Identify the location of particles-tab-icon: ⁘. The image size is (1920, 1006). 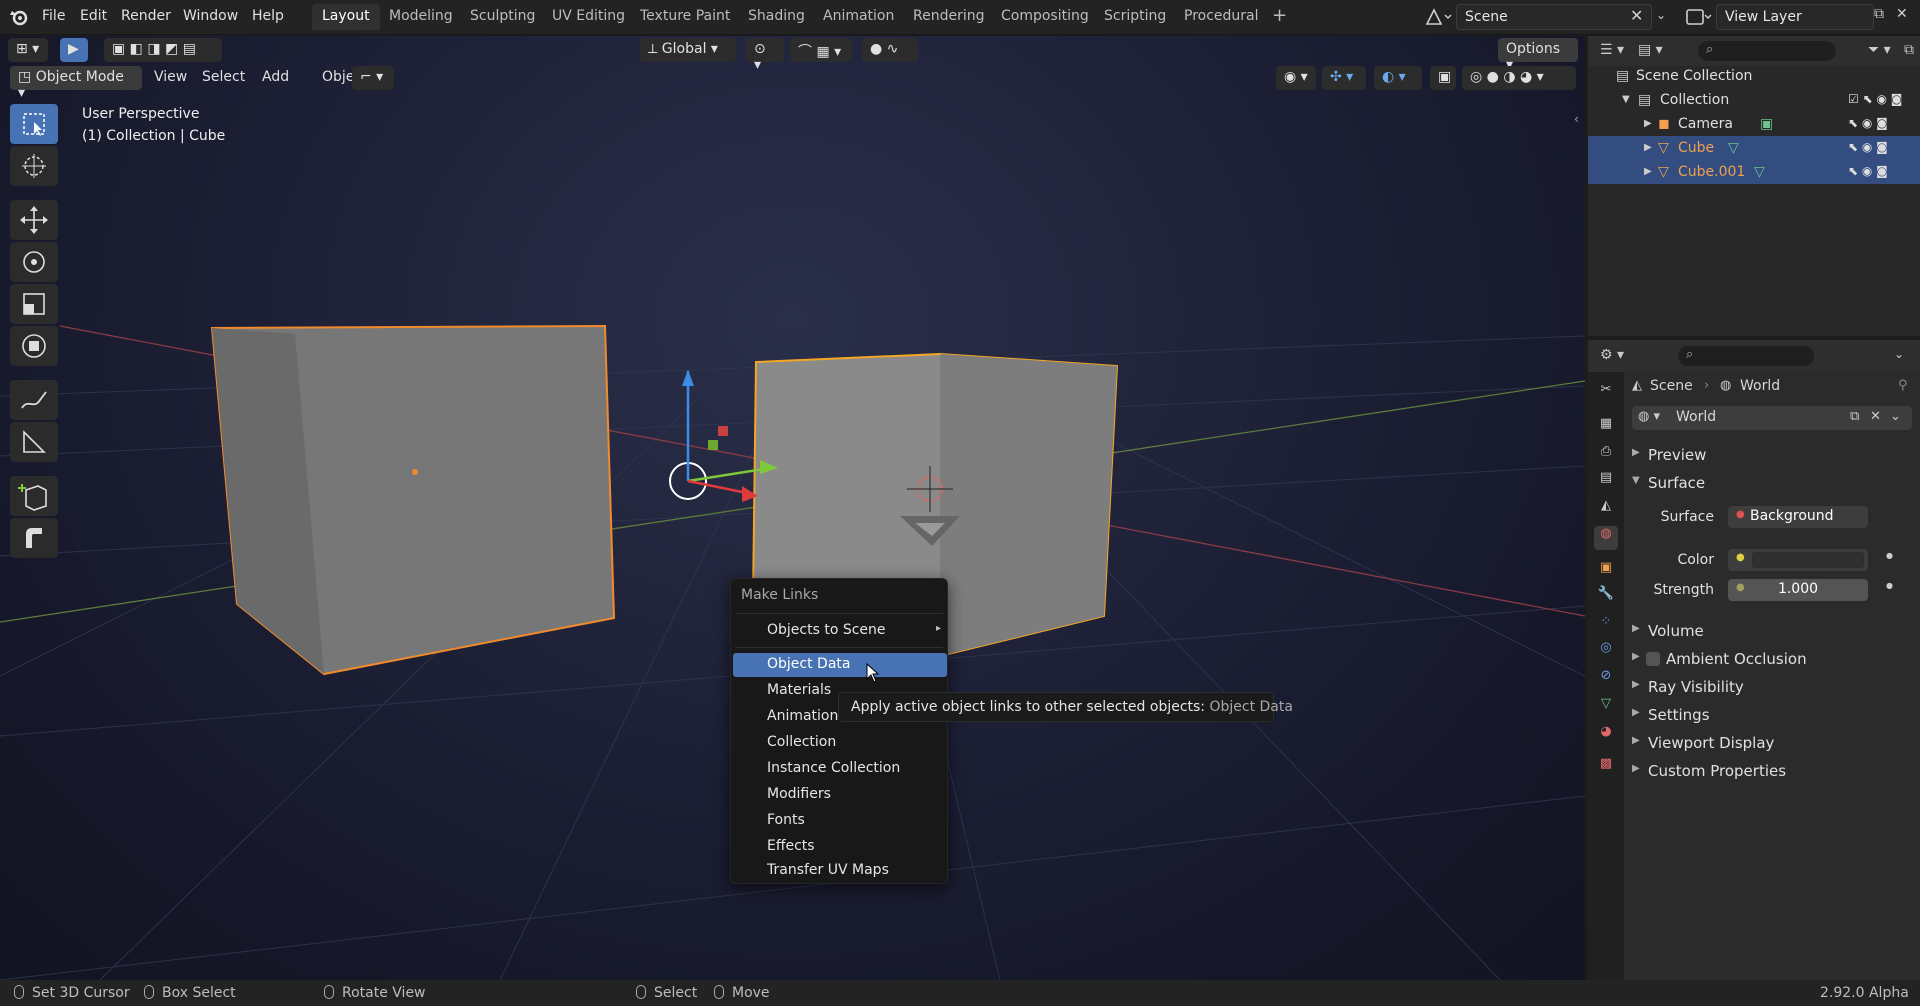
(1606, 626).